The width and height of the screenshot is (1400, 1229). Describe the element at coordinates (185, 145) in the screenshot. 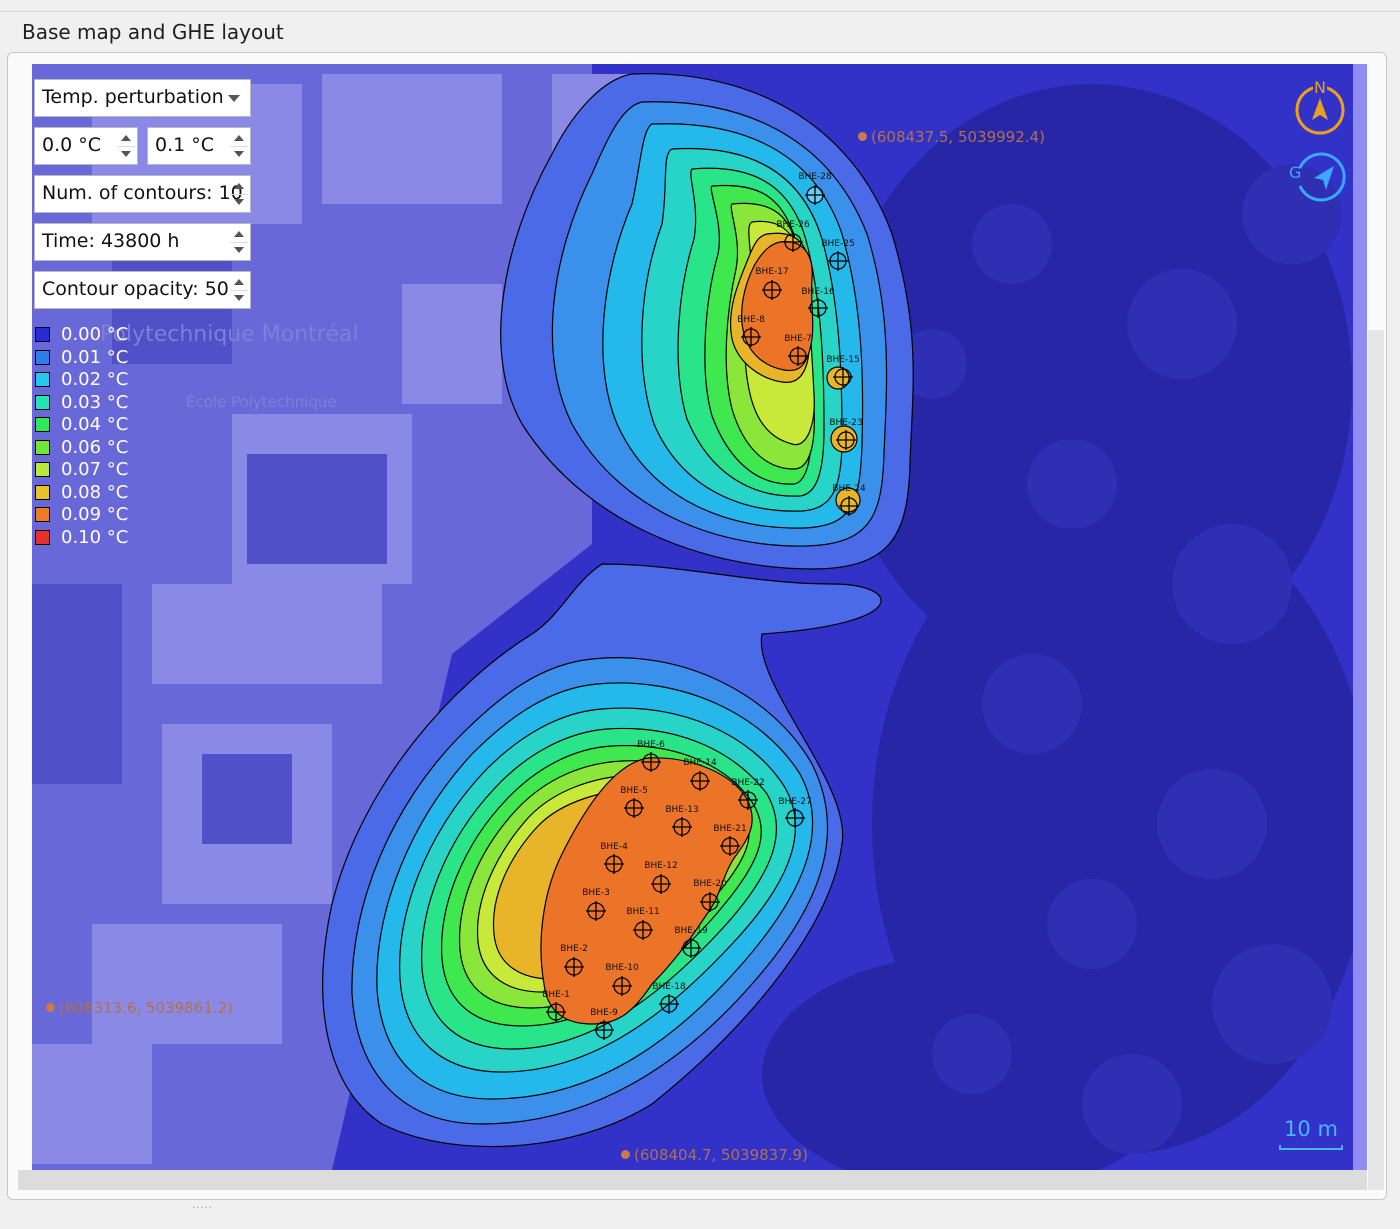

I see `max-temp-value: 0.1 °C` at that location.